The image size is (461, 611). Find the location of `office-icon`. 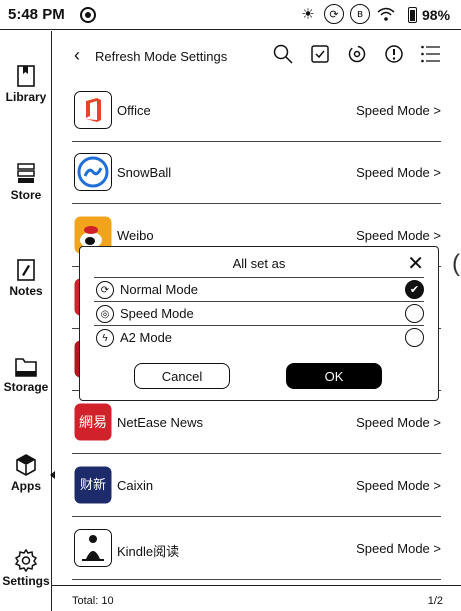

office-icon is located at coordinates (93, 110).